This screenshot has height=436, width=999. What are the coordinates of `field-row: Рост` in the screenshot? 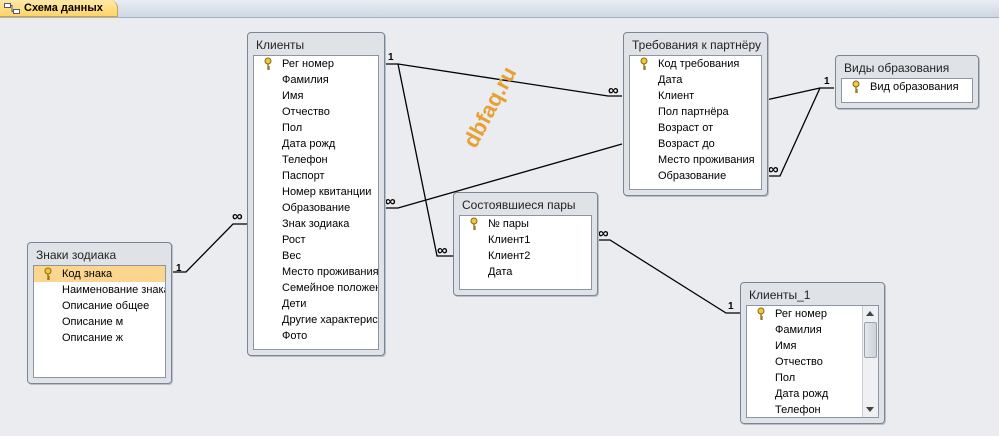 It's located at (316, 240).